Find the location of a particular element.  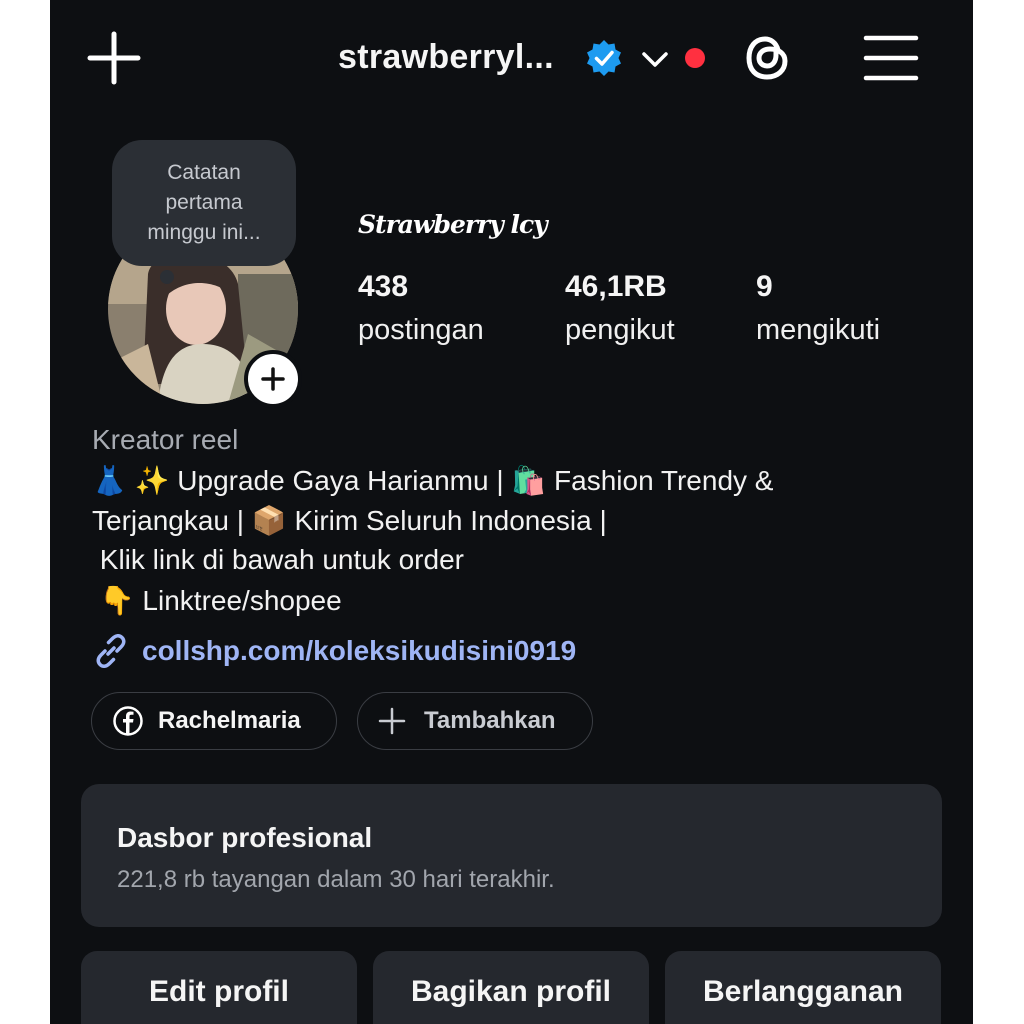

followers-label: pengikut is located at coordinates (620, 330).